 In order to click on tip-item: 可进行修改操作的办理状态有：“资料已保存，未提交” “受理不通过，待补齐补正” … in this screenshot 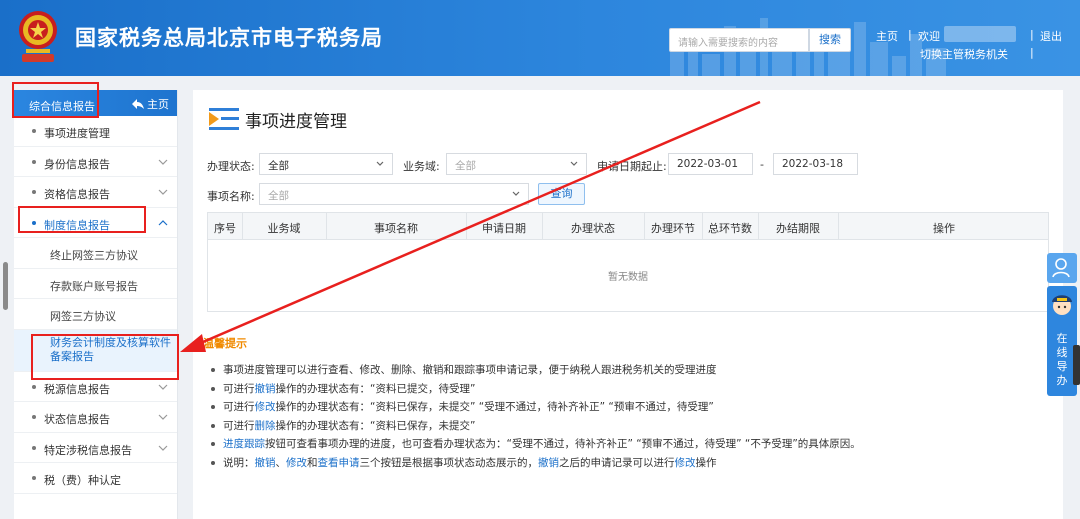, I will do `click(536, 407)`.